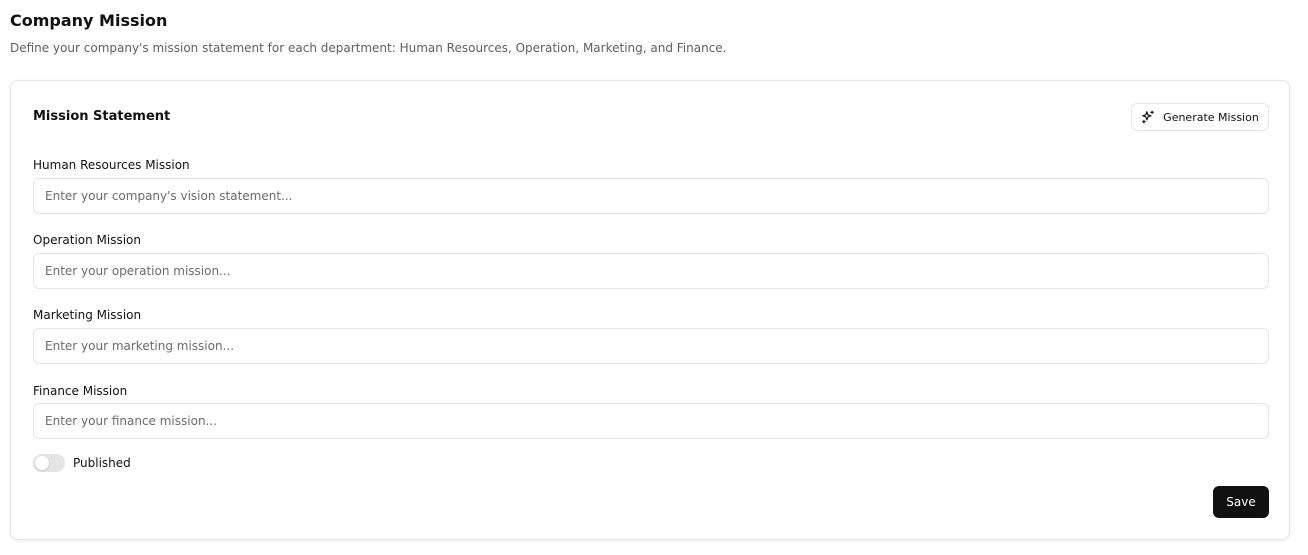  I want to click on published-toggle-row: Published, so click(82, 463).